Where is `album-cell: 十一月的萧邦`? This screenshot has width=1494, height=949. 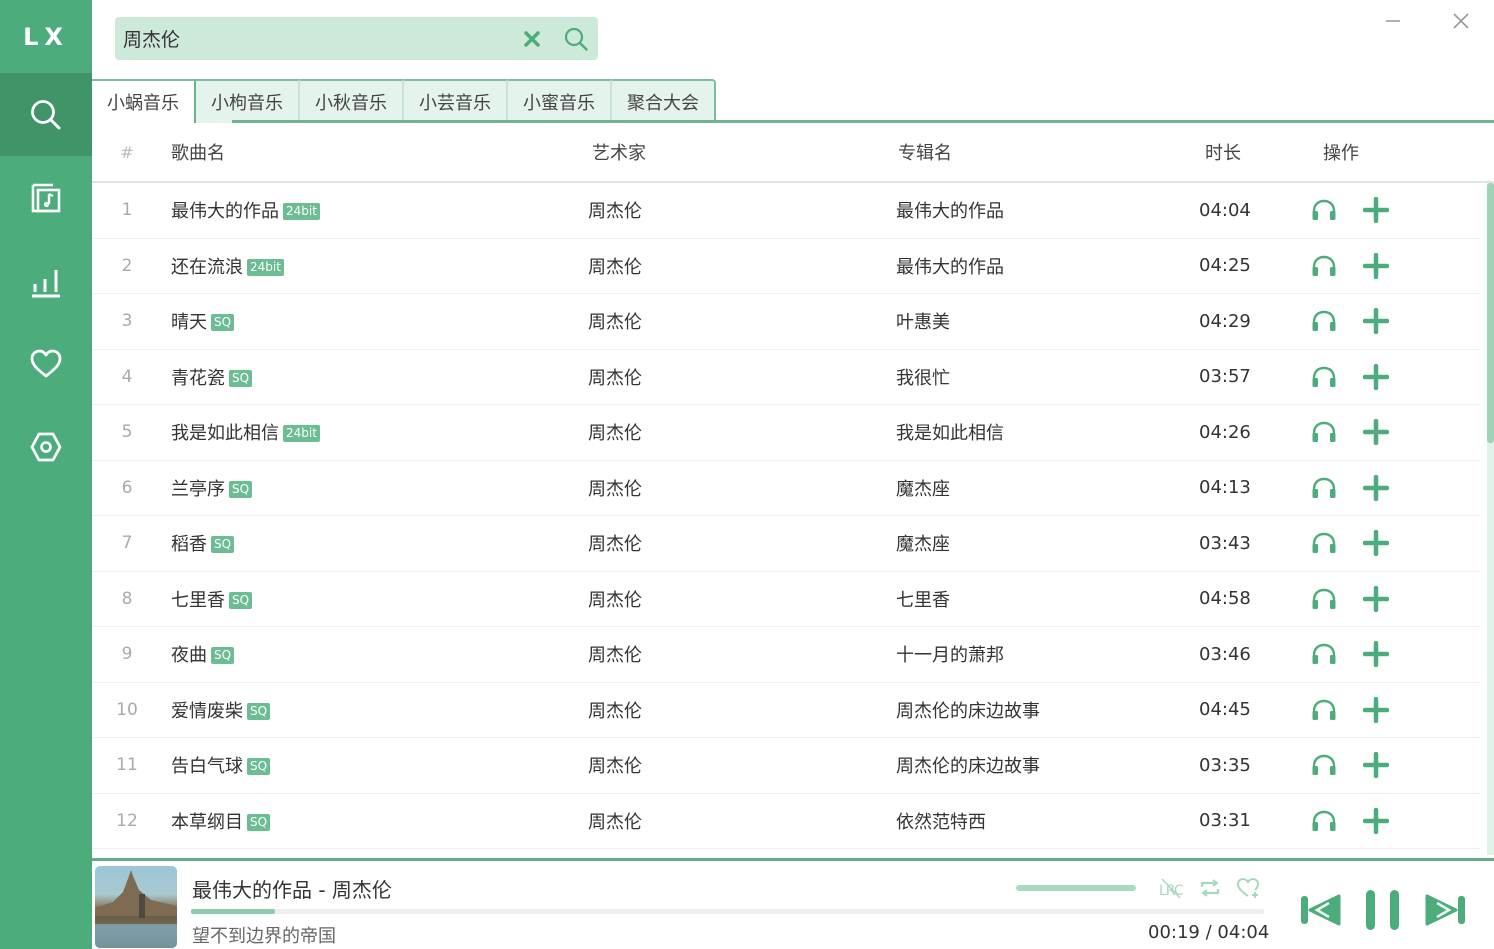 album-cell: 十一月的萧邦 is located at coordinates (1042, 654).